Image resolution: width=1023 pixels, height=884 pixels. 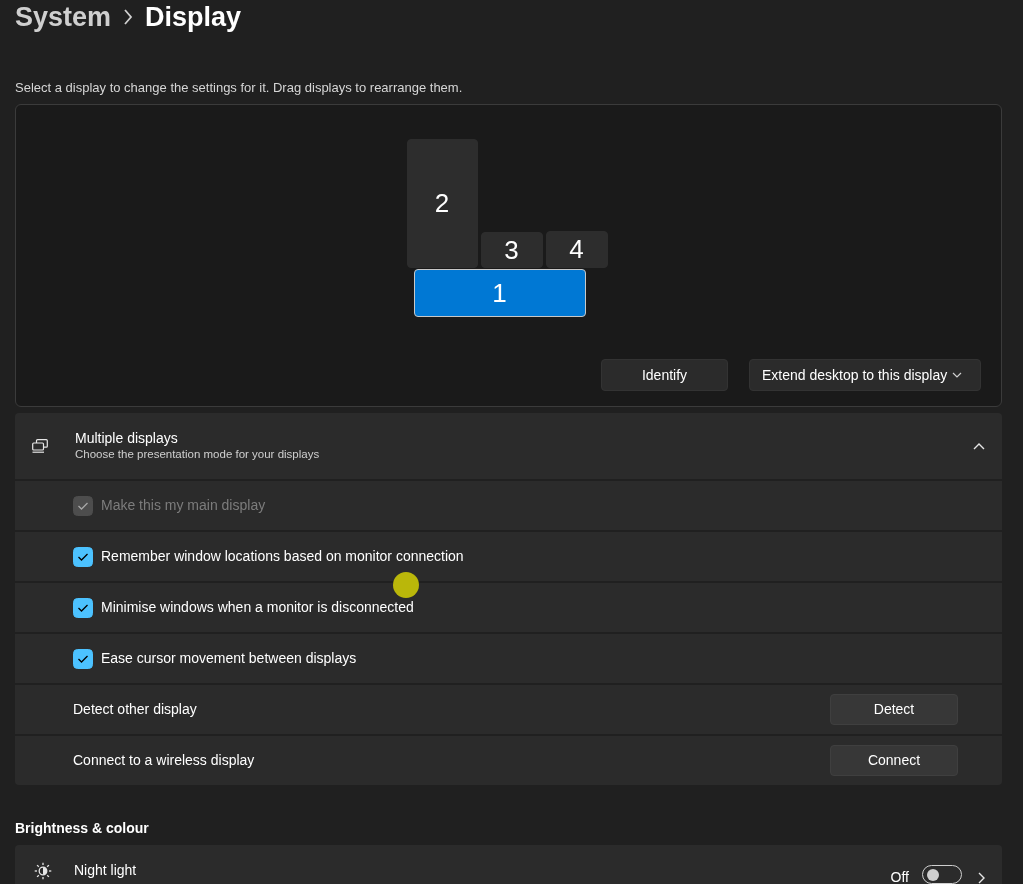 What do you see at coordinates (229, 658) in the screenshot?
I see `checkbox-label: Ease cursor movement between displays` at bounding box center [229, 658].